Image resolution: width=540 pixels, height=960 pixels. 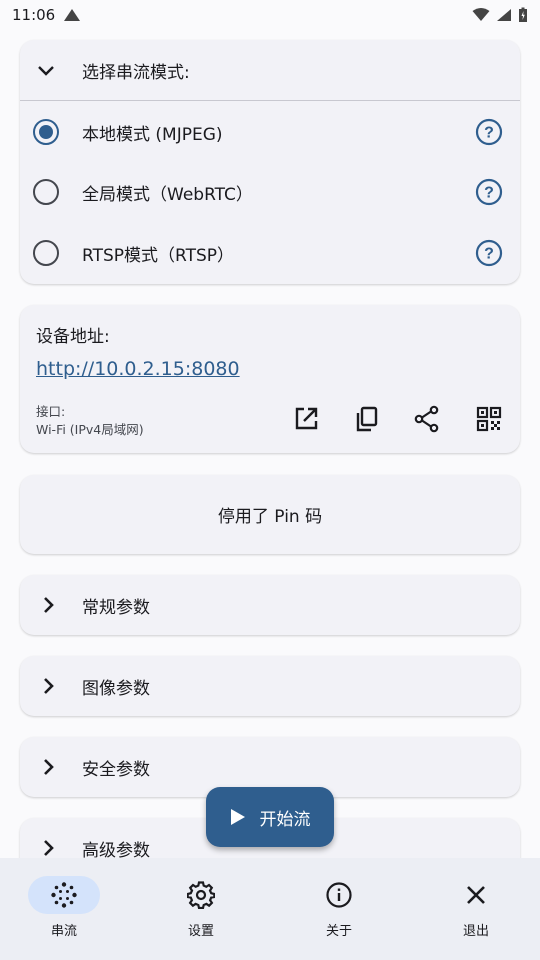 I want to click on stream-icon, so click(x=64, y=895).